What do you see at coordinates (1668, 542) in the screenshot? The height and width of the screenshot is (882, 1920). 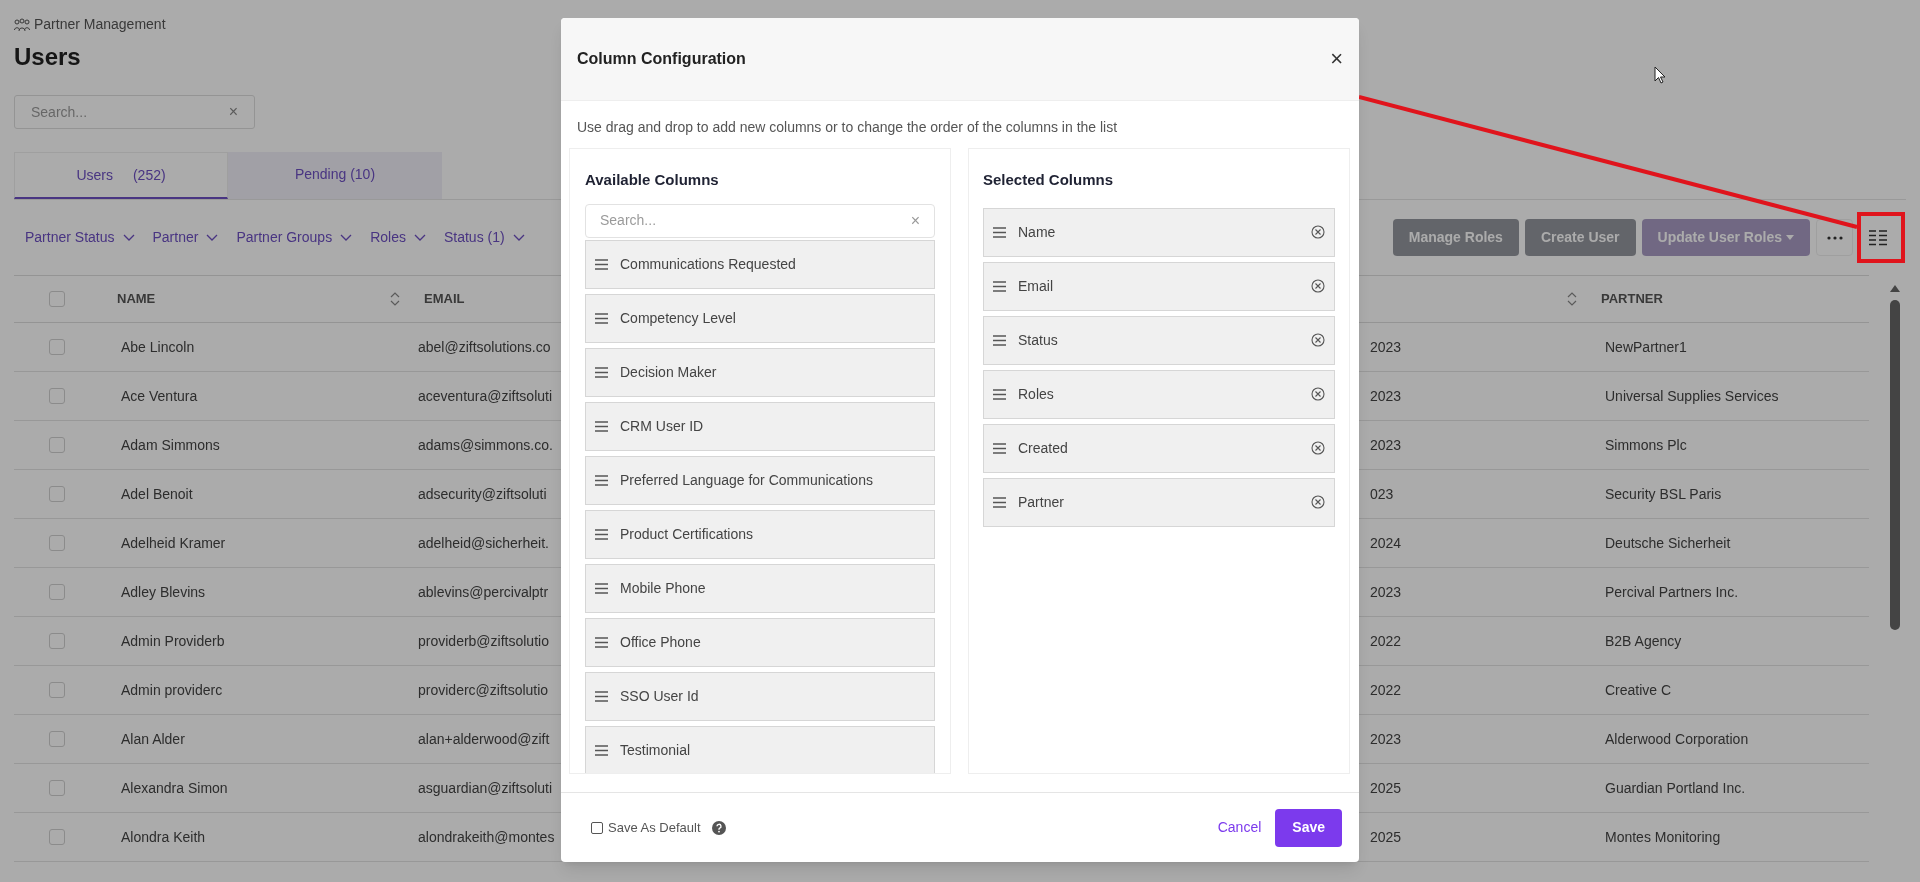 I see `table-cell: Deutsche Sicherheit` at bounding box center [1668, 542].